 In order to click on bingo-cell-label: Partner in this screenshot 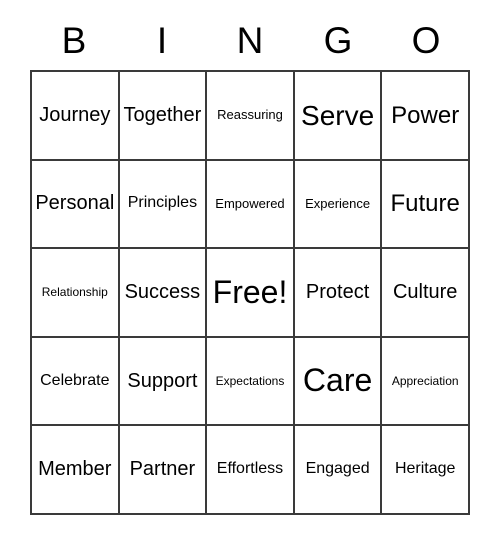, I will do `click(162, 469)`.